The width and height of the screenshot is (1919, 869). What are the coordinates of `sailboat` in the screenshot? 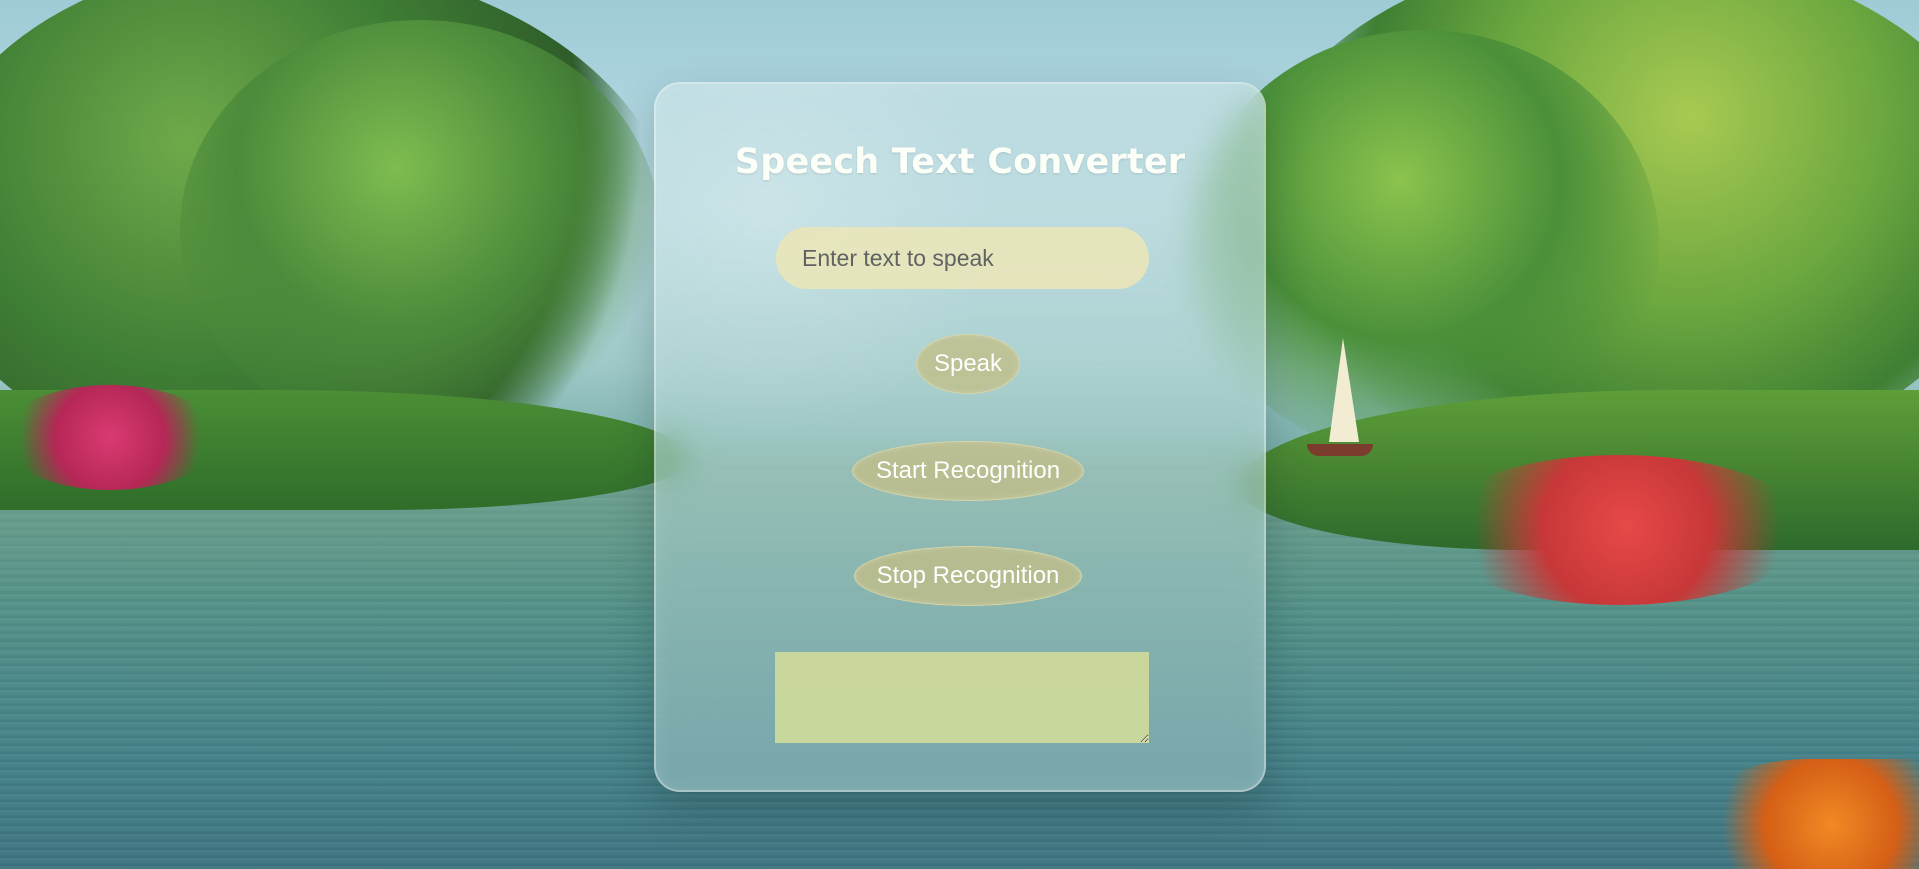 It's located at (1340, 403).